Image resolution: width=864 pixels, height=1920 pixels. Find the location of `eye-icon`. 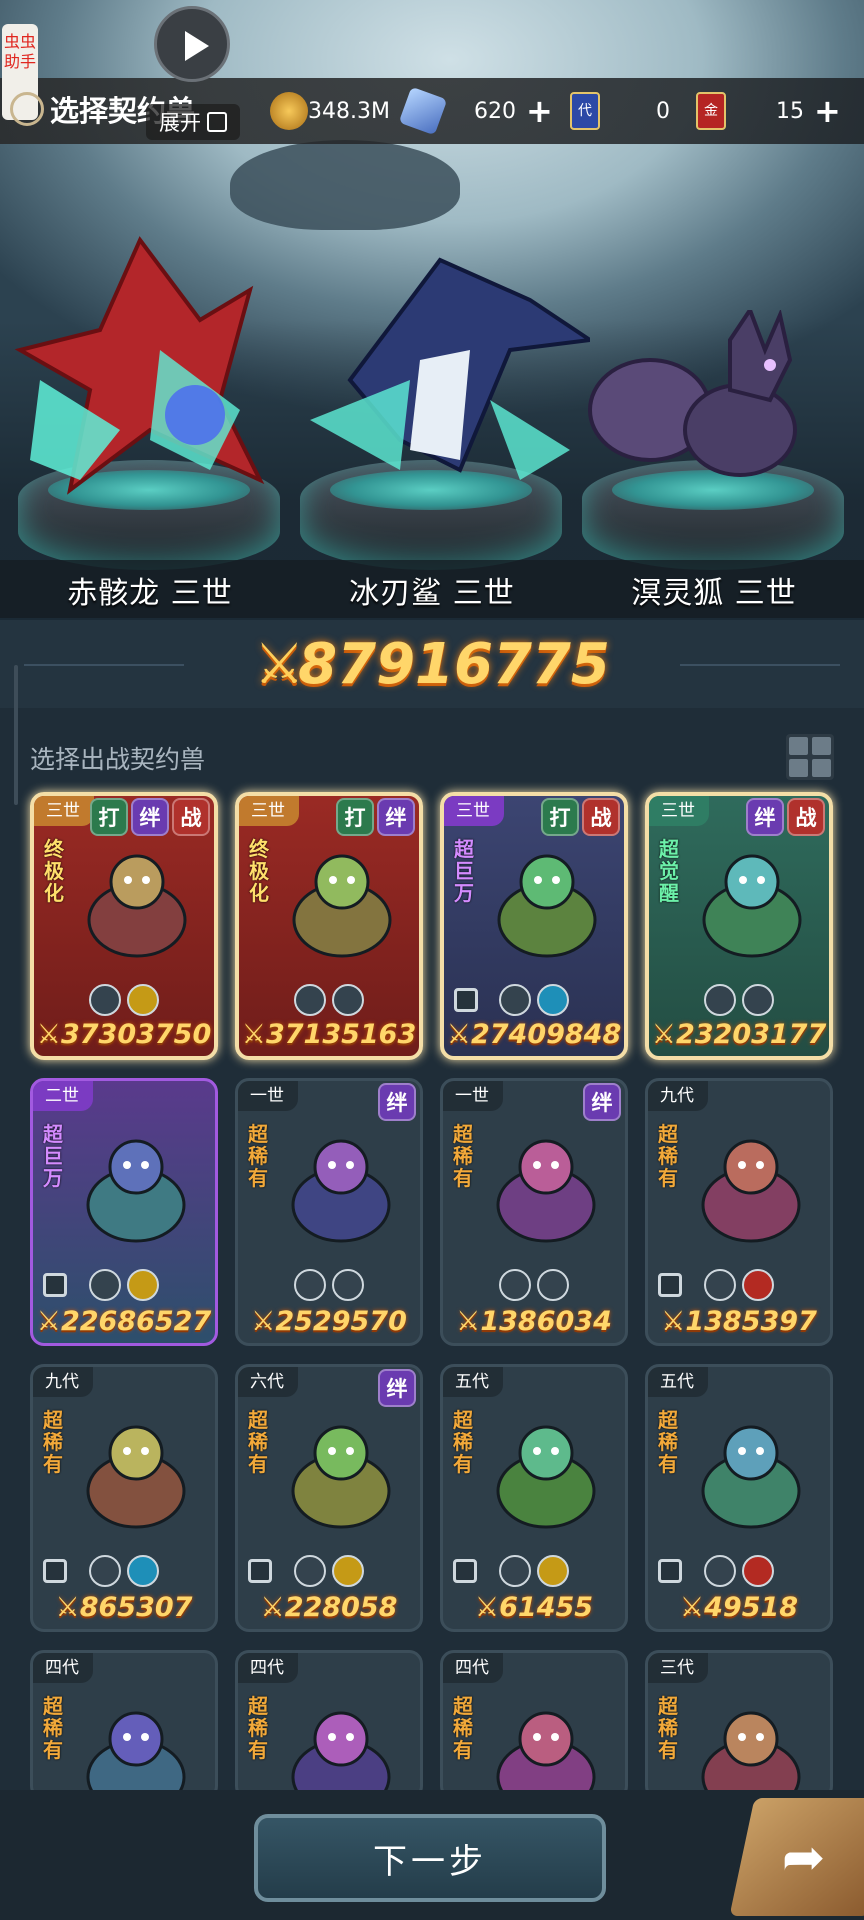

eye-icon is located at coordinates (720, 1000).